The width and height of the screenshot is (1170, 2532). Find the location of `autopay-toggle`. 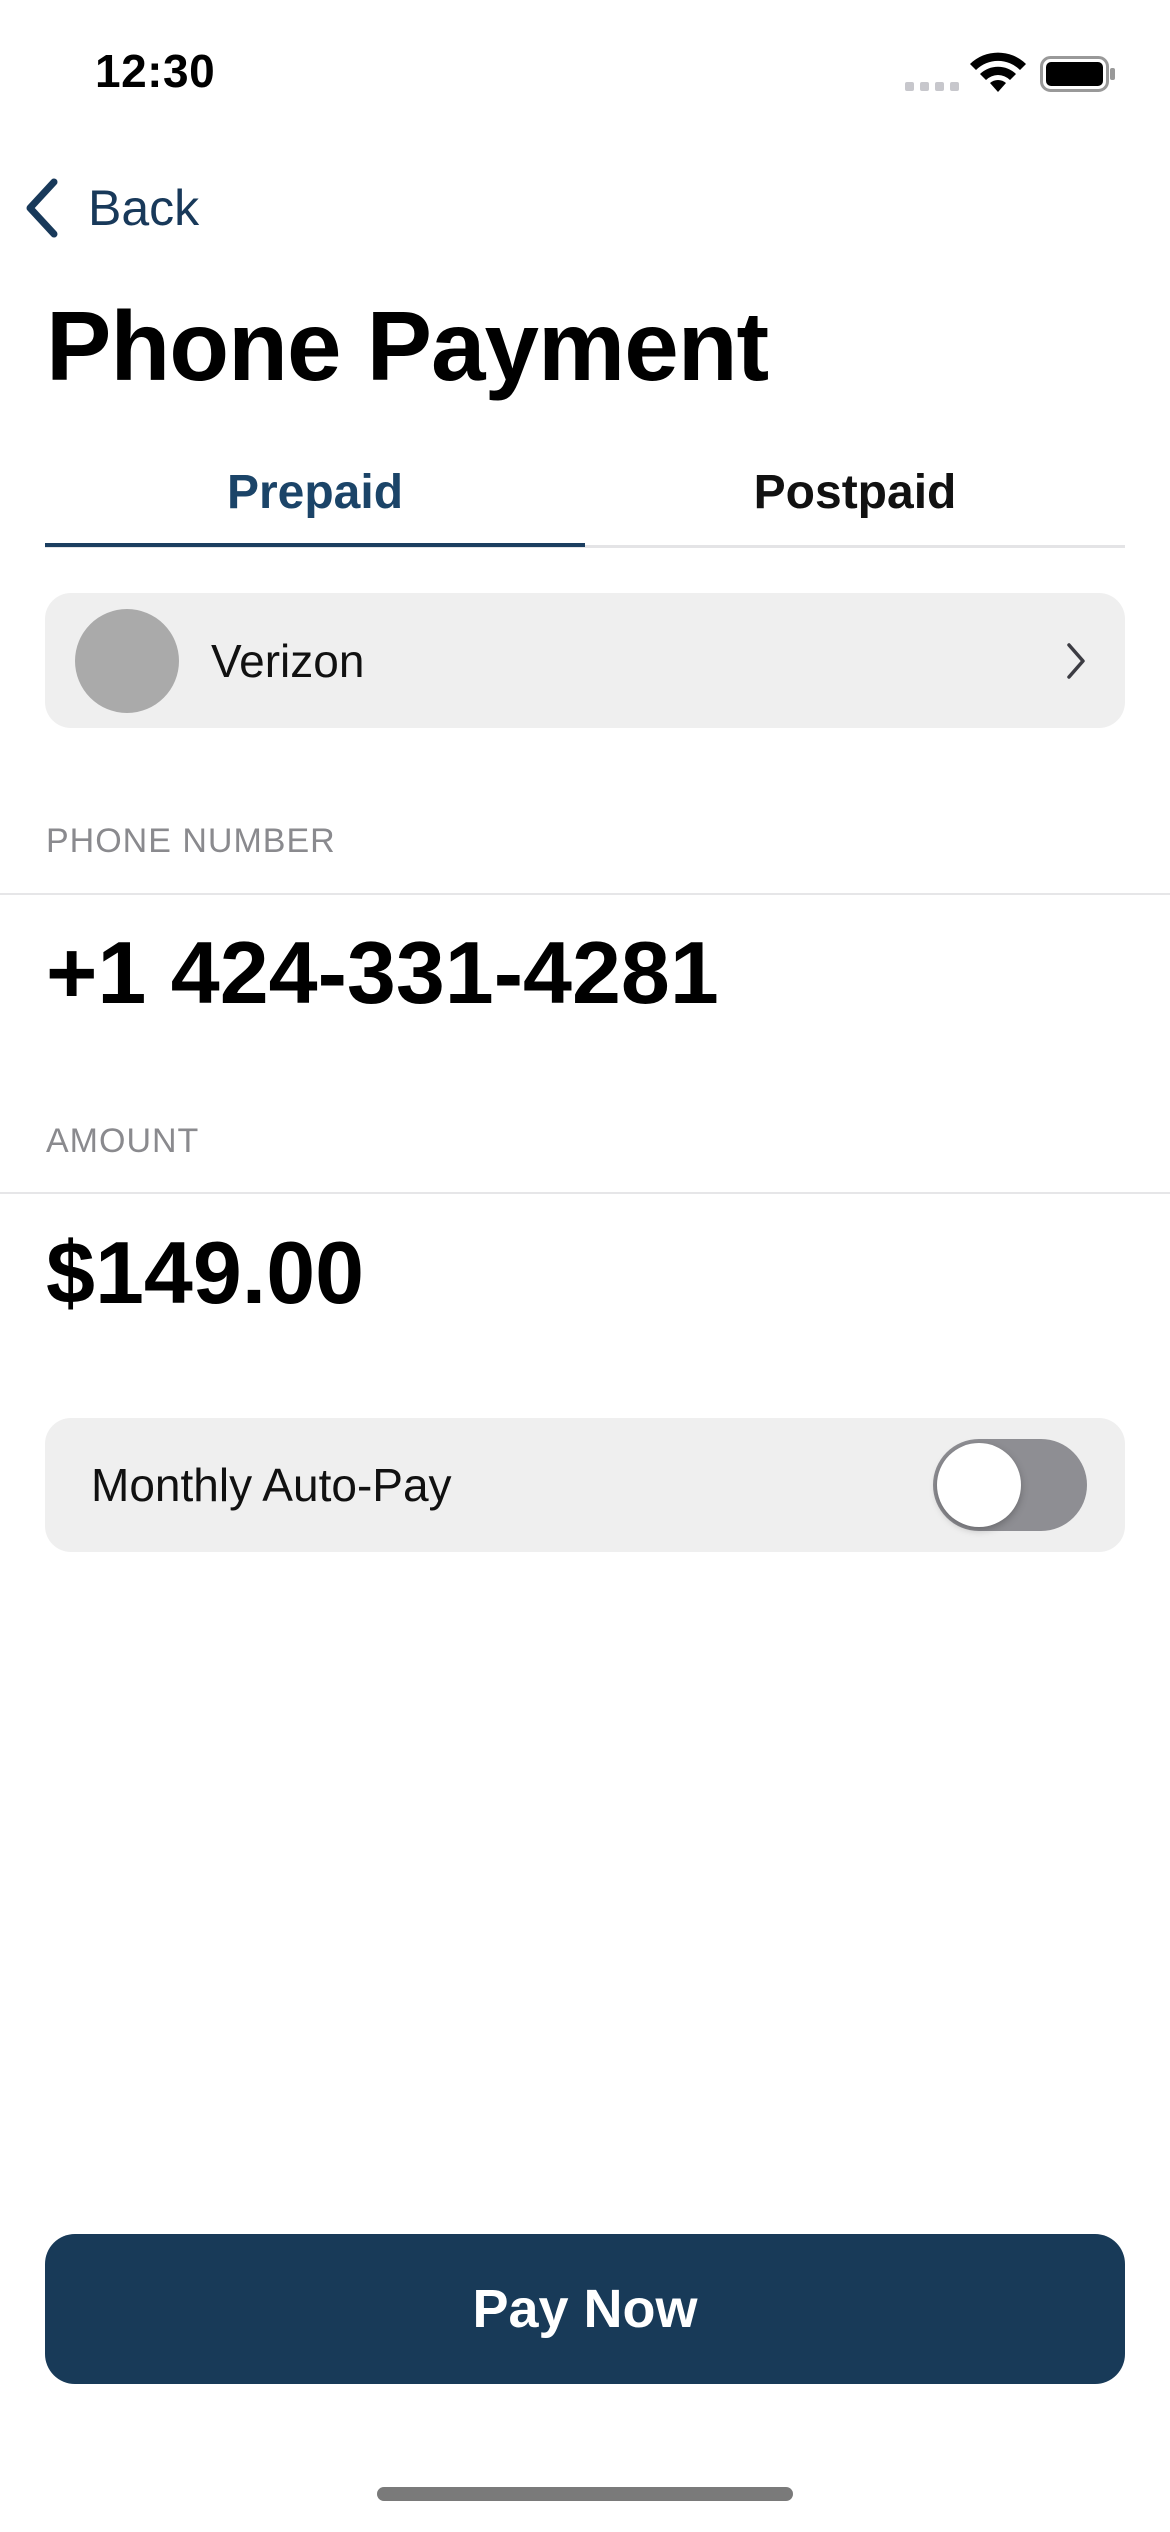

autopay-toggle is located at coordinates (1010, 1485).